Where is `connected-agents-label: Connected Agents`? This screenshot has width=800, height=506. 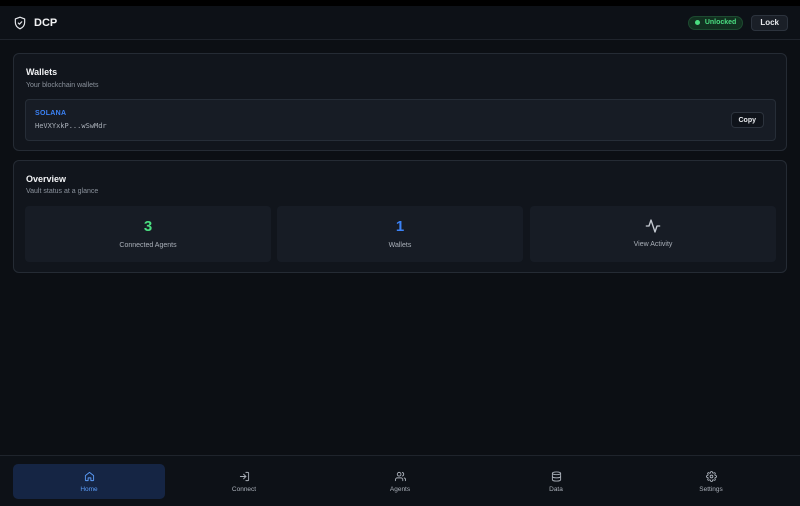
connected-agents-label: Connected Agents is located at coordinates (148, 245).